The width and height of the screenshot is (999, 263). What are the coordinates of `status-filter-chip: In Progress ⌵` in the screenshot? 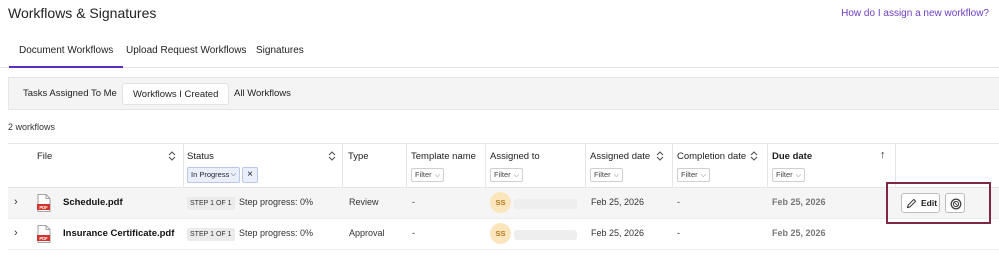 It's located at (213, 175).